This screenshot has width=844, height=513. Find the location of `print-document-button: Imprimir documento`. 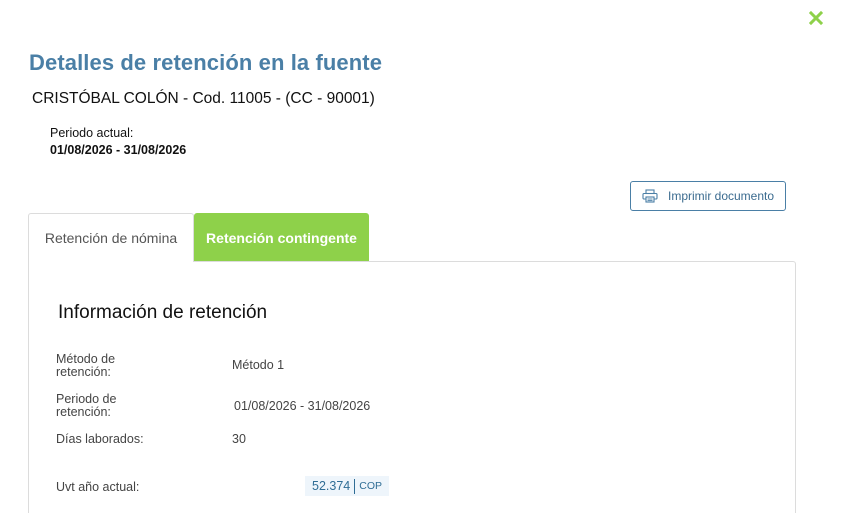

print-document-button: Imprimir documento is located at coordinates (708, 196).